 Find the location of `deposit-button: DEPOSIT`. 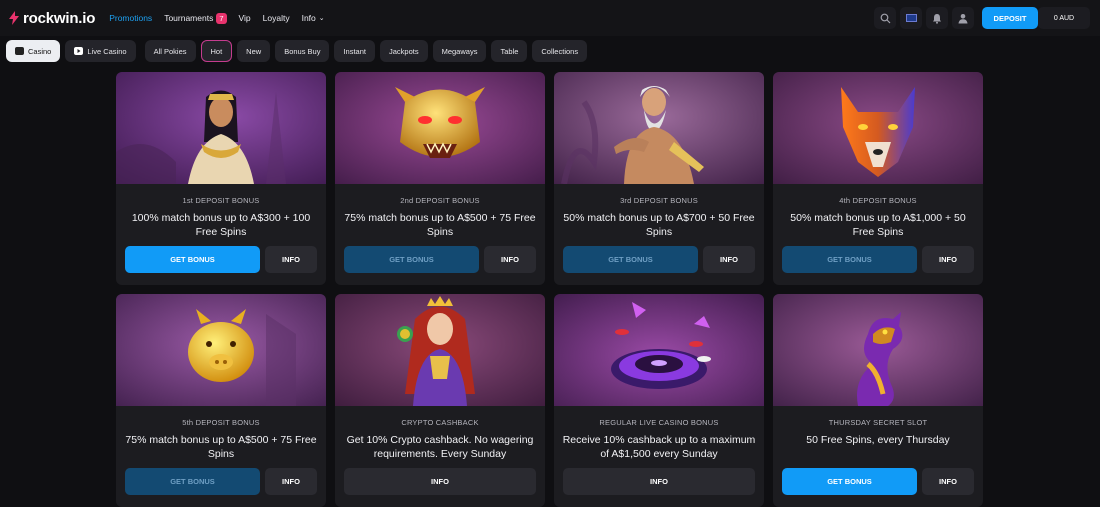

deposit-button: DEPOSIT is located at coordinates (1010, 18).